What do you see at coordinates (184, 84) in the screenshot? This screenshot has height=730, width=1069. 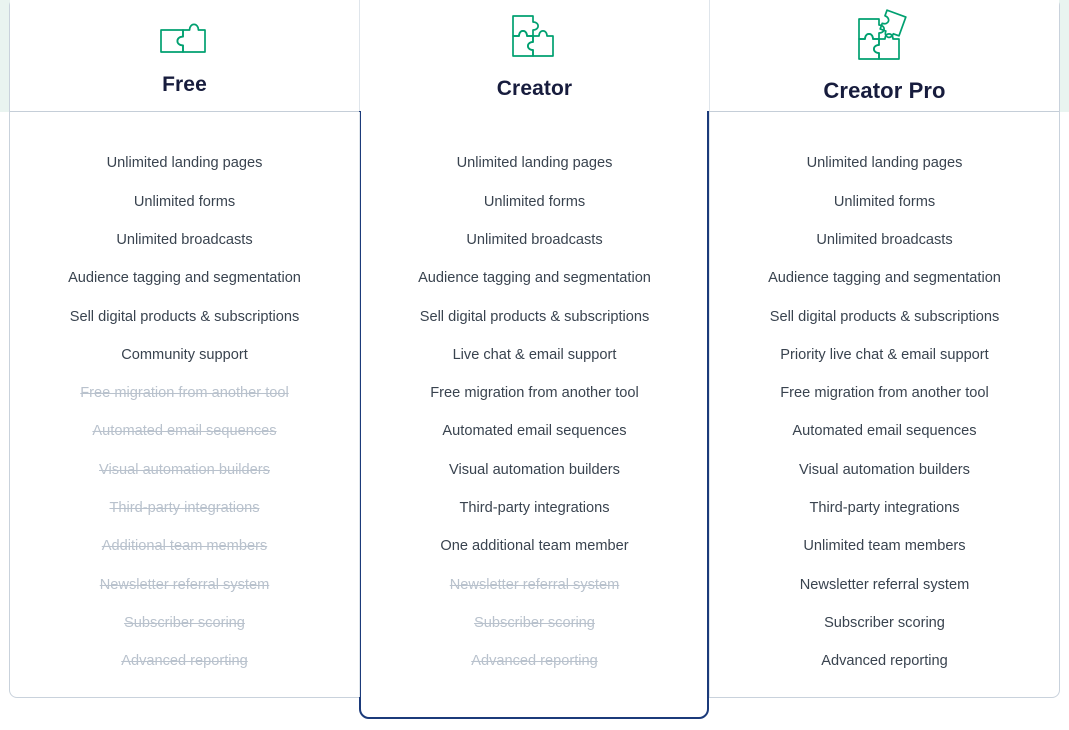 I see `plan-name: Free` at bounding box center [184, 84].